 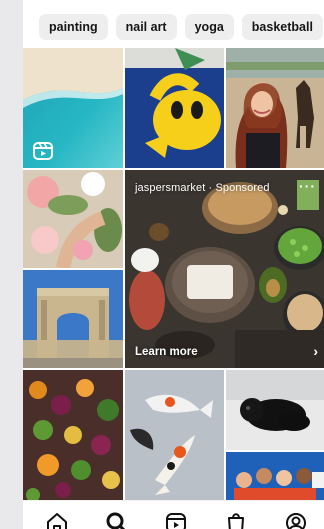 What do you see at coordinates (296, 520) in the screenshot?
I see `profile-icon` at bounding box center [296, 520].